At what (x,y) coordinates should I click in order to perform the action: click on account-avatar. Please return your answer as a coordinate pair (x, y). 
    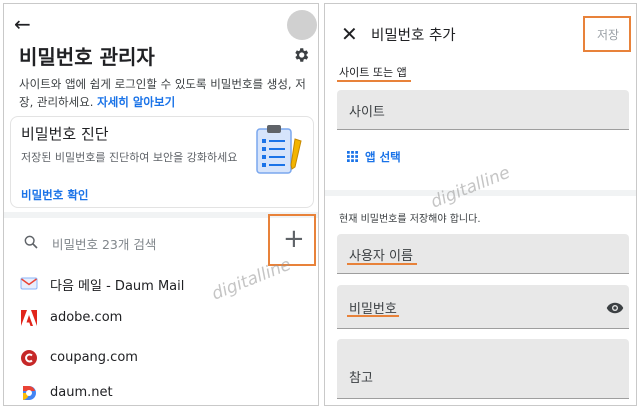
    Looking at the image, I should click on (302, 25).